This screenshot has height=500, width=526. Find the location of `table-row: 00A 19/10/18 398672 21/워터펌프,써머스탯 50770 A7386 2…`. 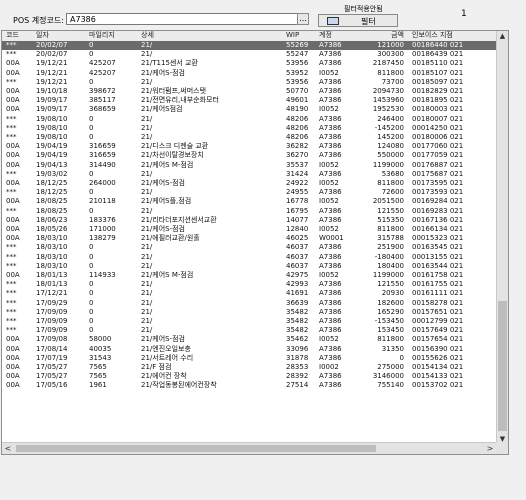

table-row: 00A 19/10/18 398672 21/워터펌프,써머스탯 50770 A7386 2… is located at coordinates (249, 91).